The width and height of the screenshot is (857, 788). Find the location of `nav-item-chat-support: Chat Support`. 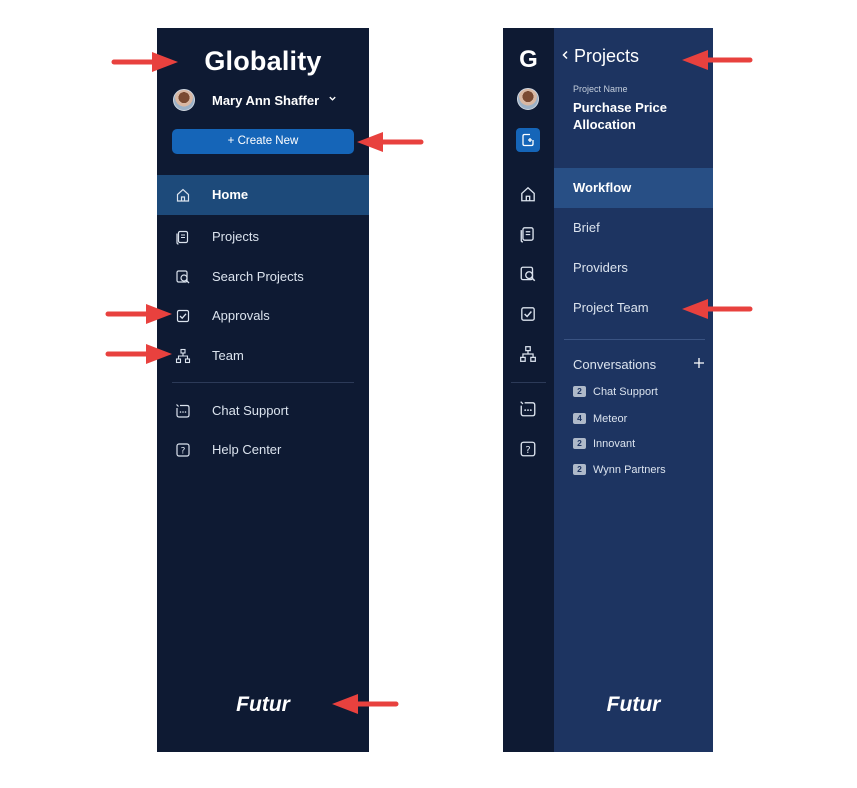

nav-item-chat-support: Chat Support is located at coordinates (263, 411).